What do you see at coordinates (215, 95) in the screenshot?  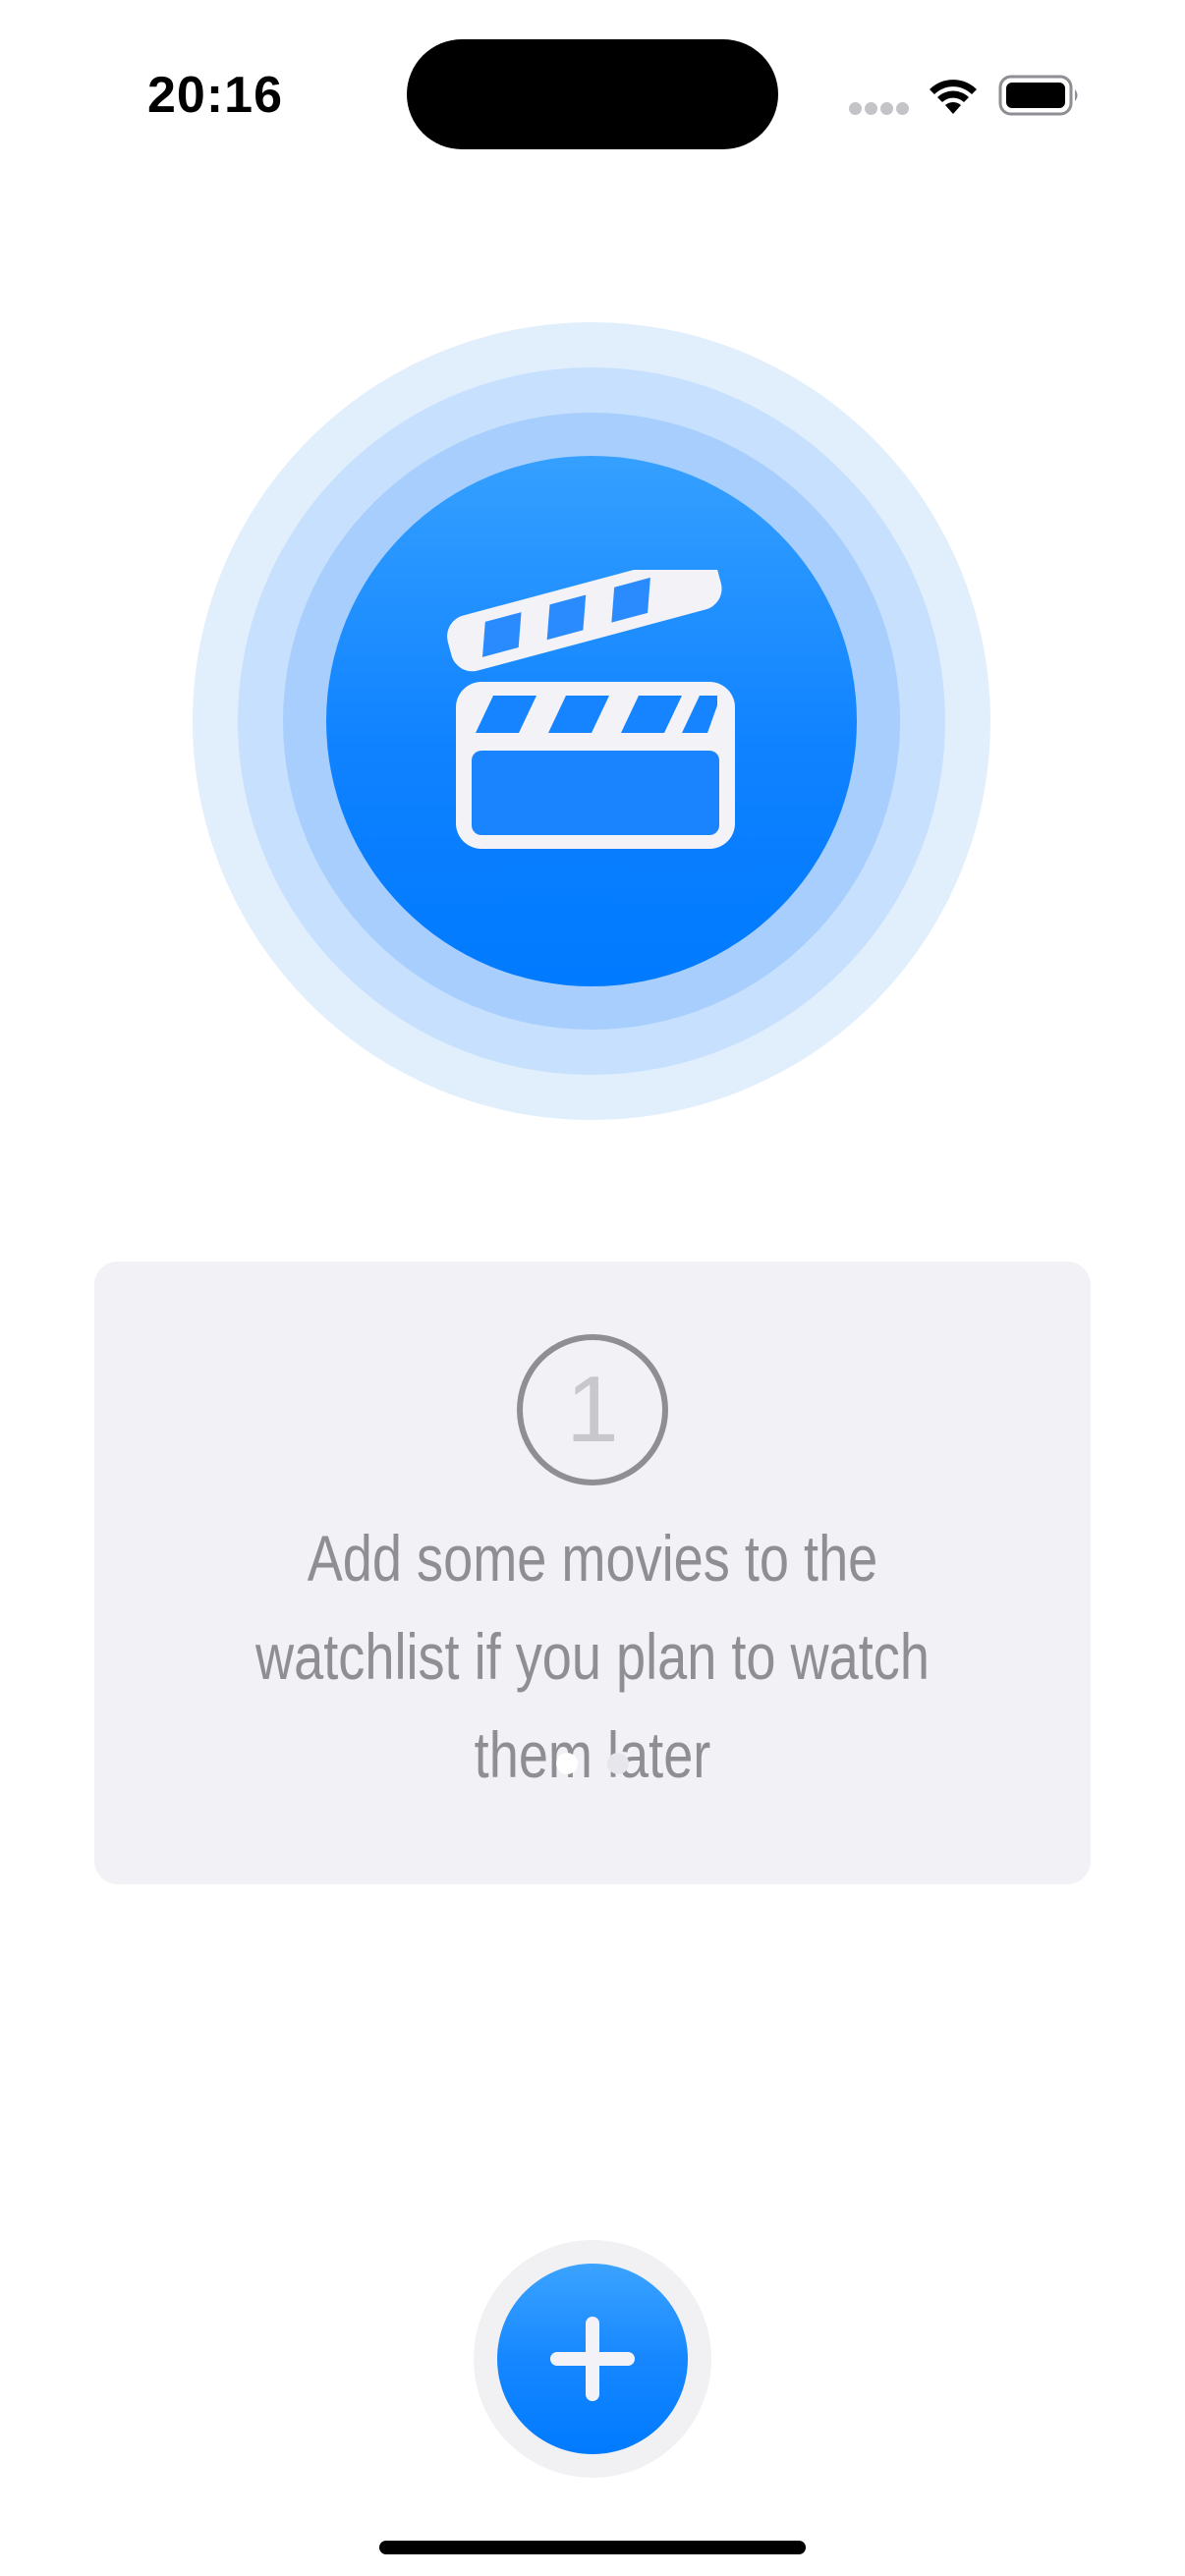 I see `status-time: 20:16` at bounding box center [215, 95].